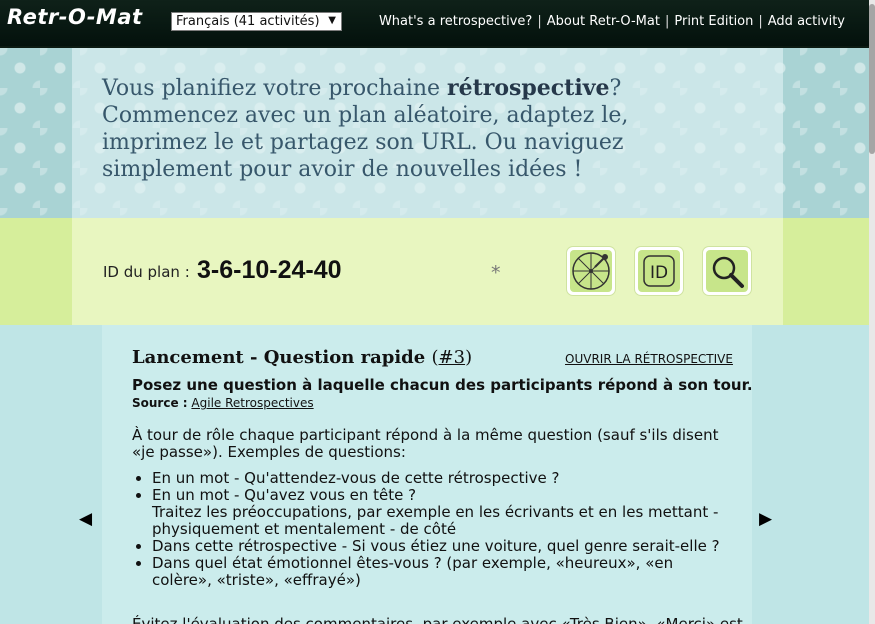  I want to click on search-button, so click(727, 271).